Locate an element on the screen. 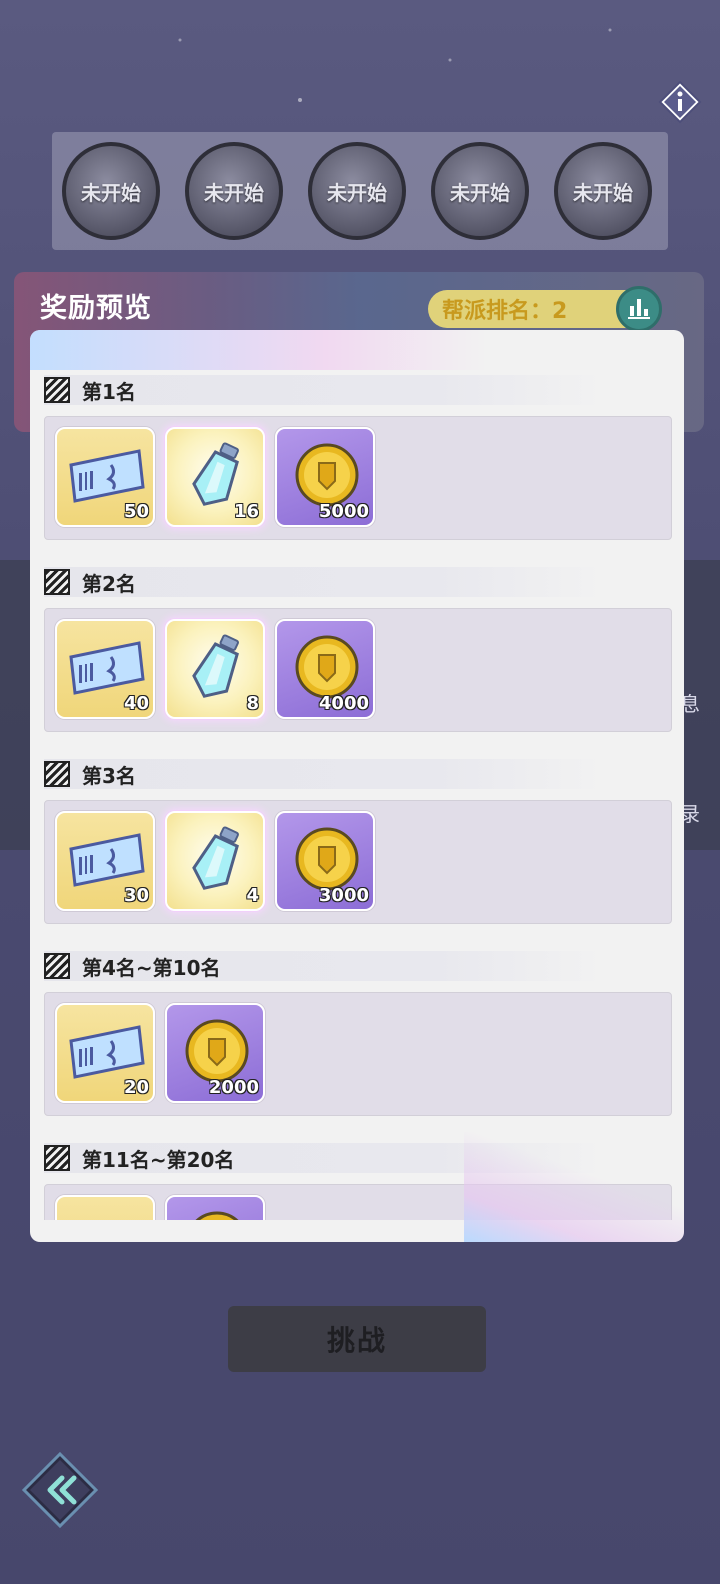  tier-reward-box: 50 16 5000 is located at coordinates (358, 478).